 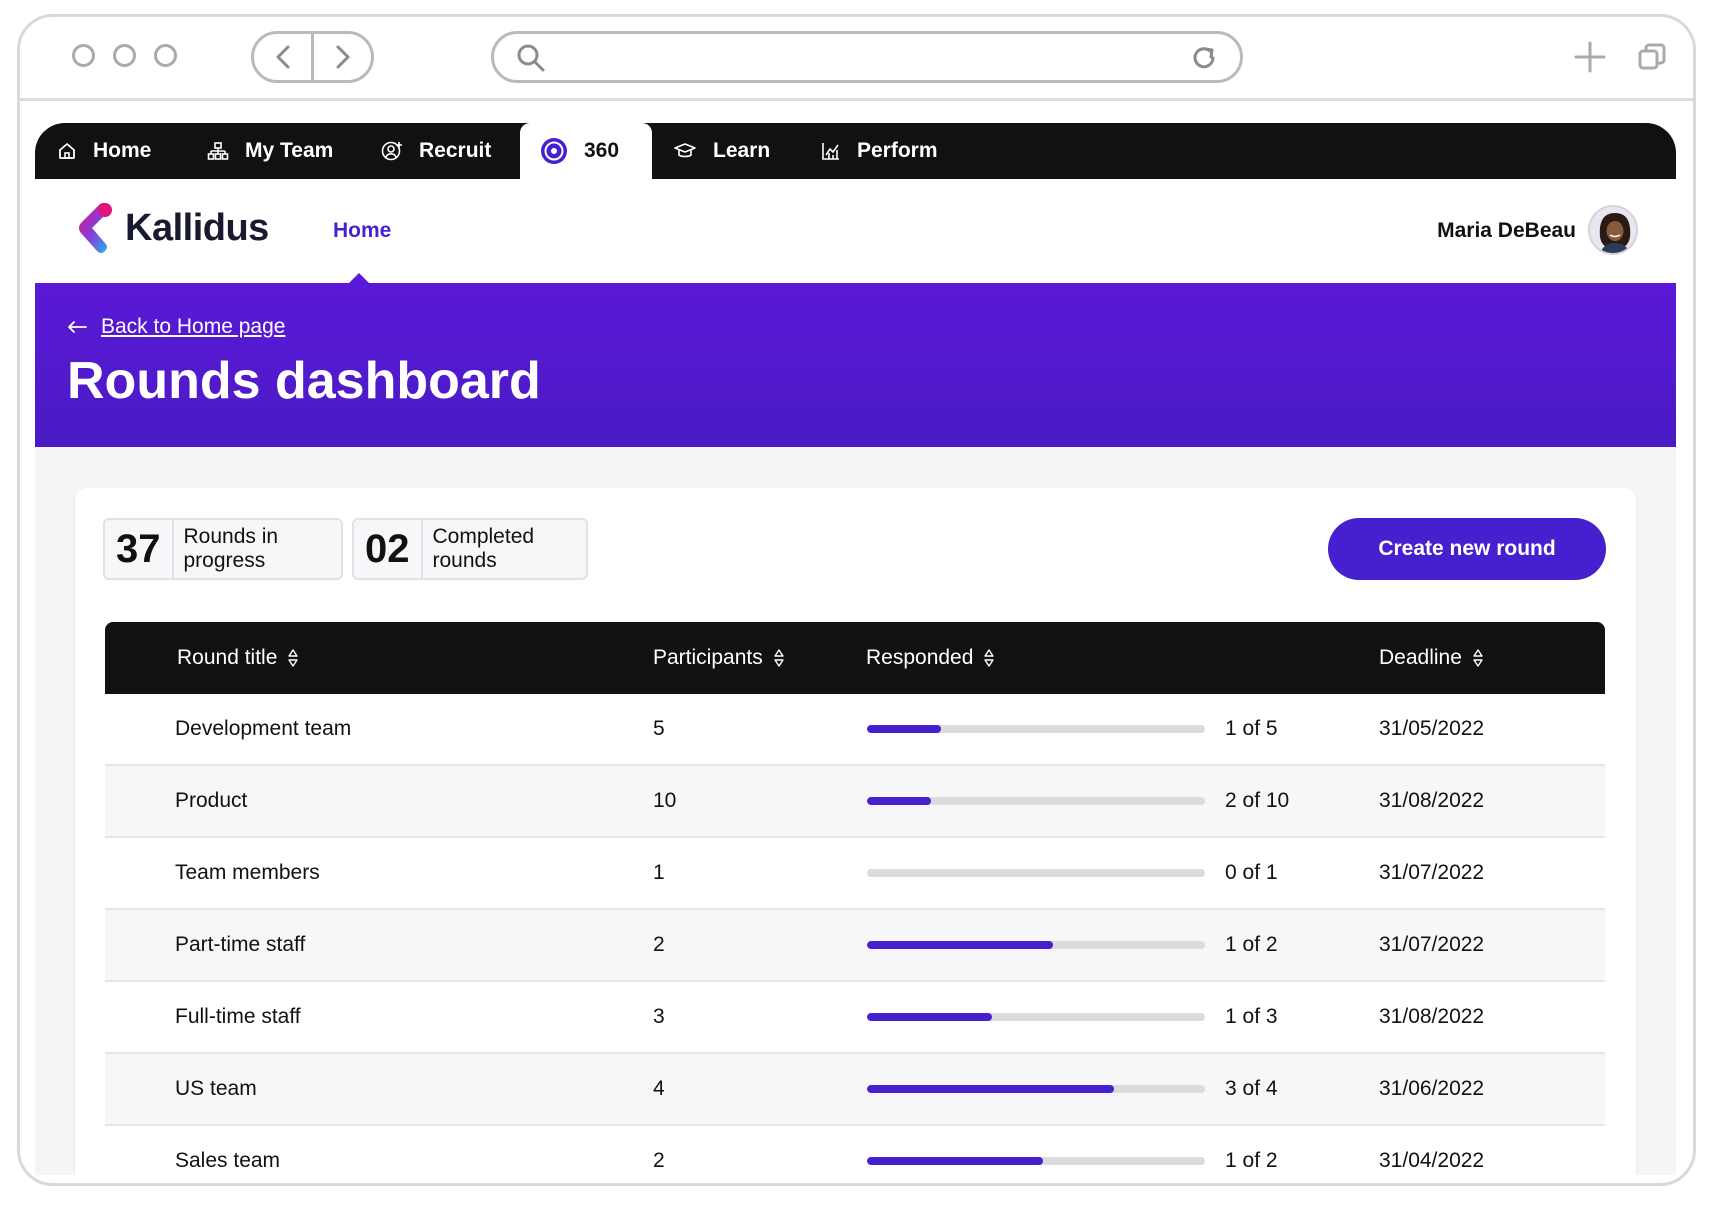 What do you see at coordinates (455, 150) in the screenshot?
I see `nav-item-label: Recruit` at bounding box center [455, 150].